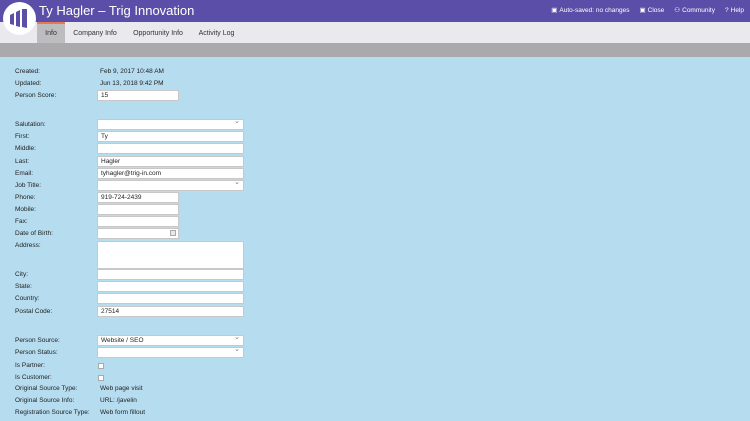 The width and height of the screenshot is (750, 421). I want to click on state-field, so click(170, 286).